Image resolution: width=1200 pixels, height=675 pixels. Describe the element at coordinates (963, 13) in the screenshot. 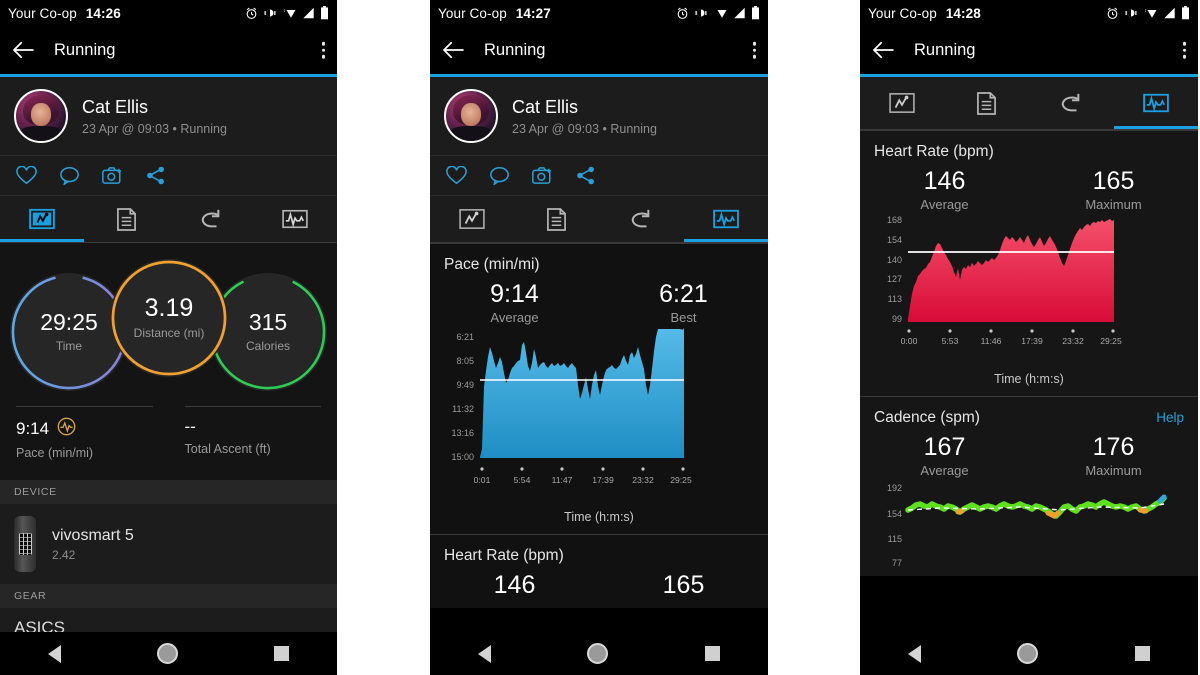

I see `status-time: 14:28` at that location.